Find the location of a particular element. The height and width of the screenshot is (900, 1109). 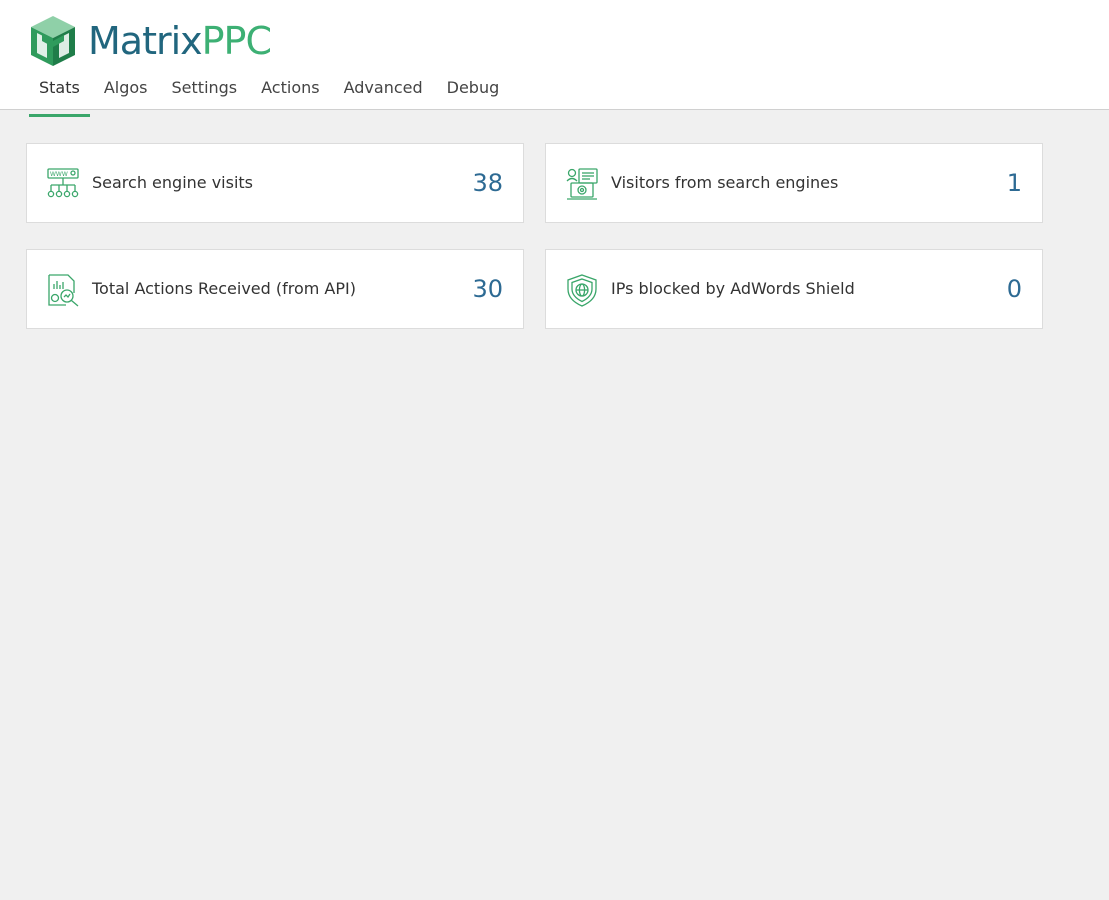

stat-label: Search engine visits is located at coordinates (173, 182).